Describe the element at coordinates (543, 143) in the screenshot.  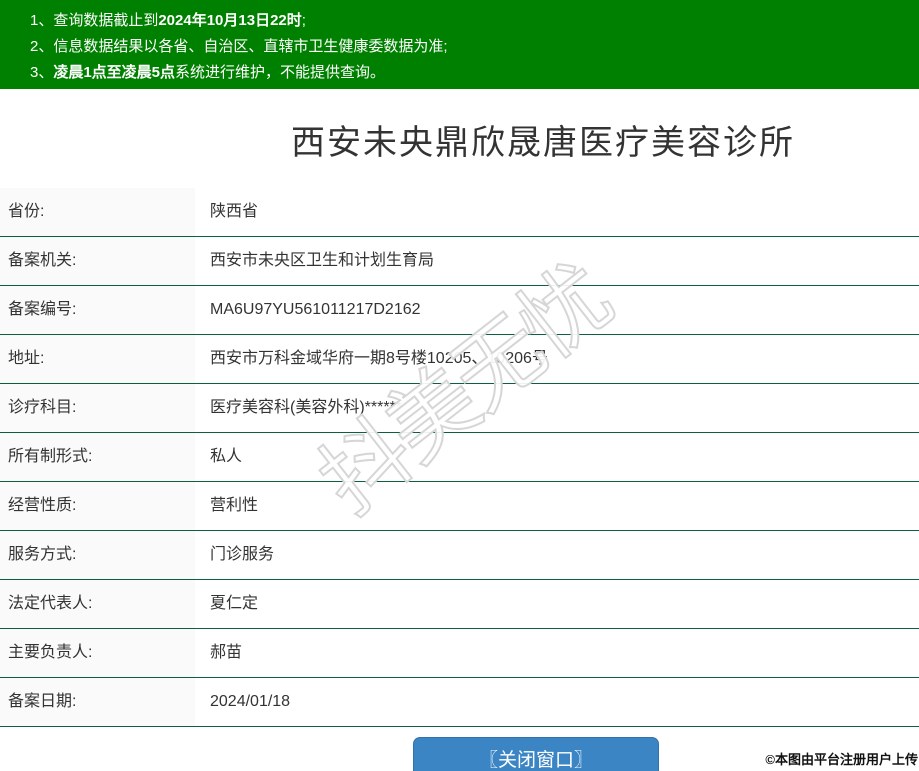
I see `page-title: 西安未央鼎欣晟唐医疗美容诊所` at that location.